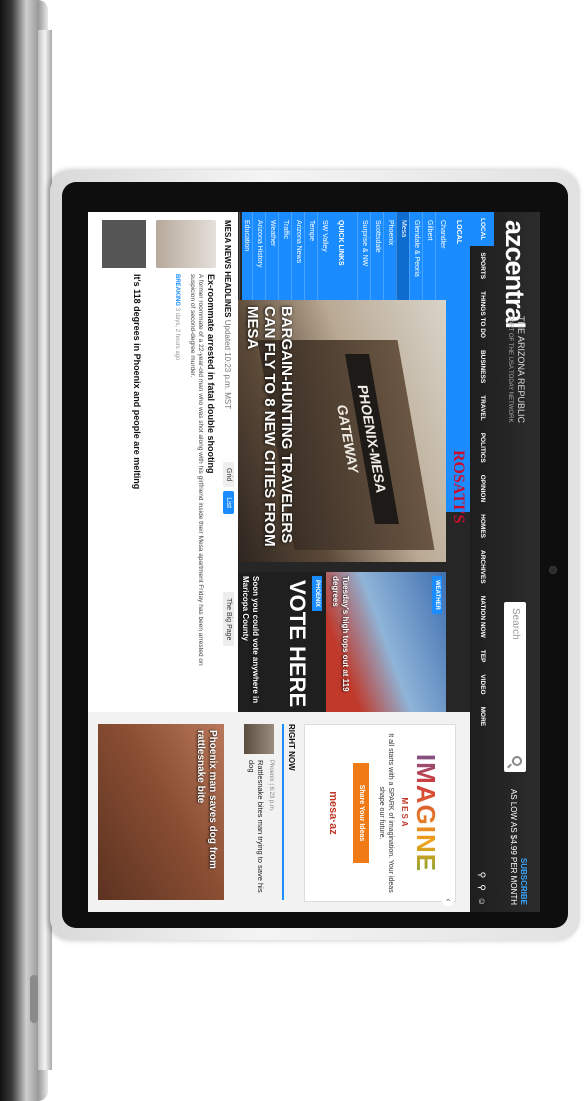 The image size is (586, 1101). I want to click on nav-nation-now: NATION NOW, so click(482, 617).